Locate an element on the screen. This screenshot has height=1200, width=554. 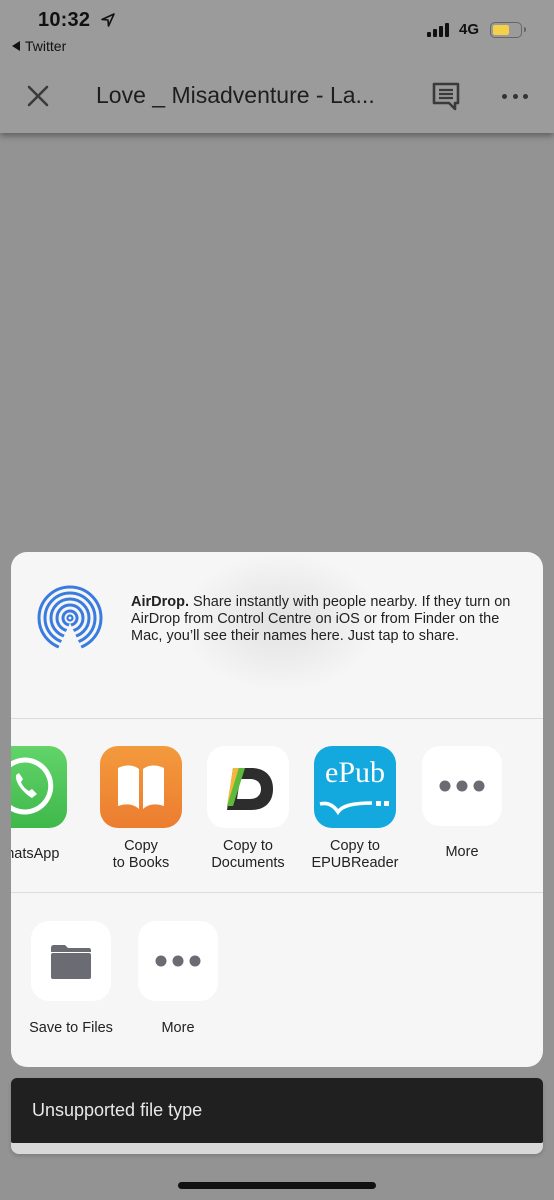
battery-icon is located at coordinates (508, 30).